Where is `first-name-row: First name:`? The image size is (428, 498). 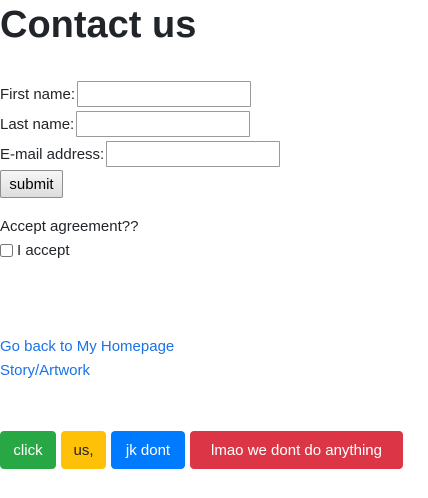
first-name-row: First name: is located at coordinates (126, 94).